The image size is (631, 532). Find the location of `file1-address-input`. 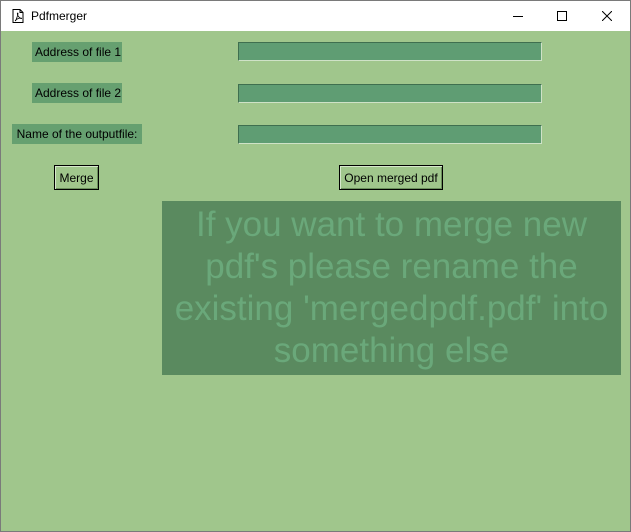

file1-address-input is located at coordinates (390, 51).